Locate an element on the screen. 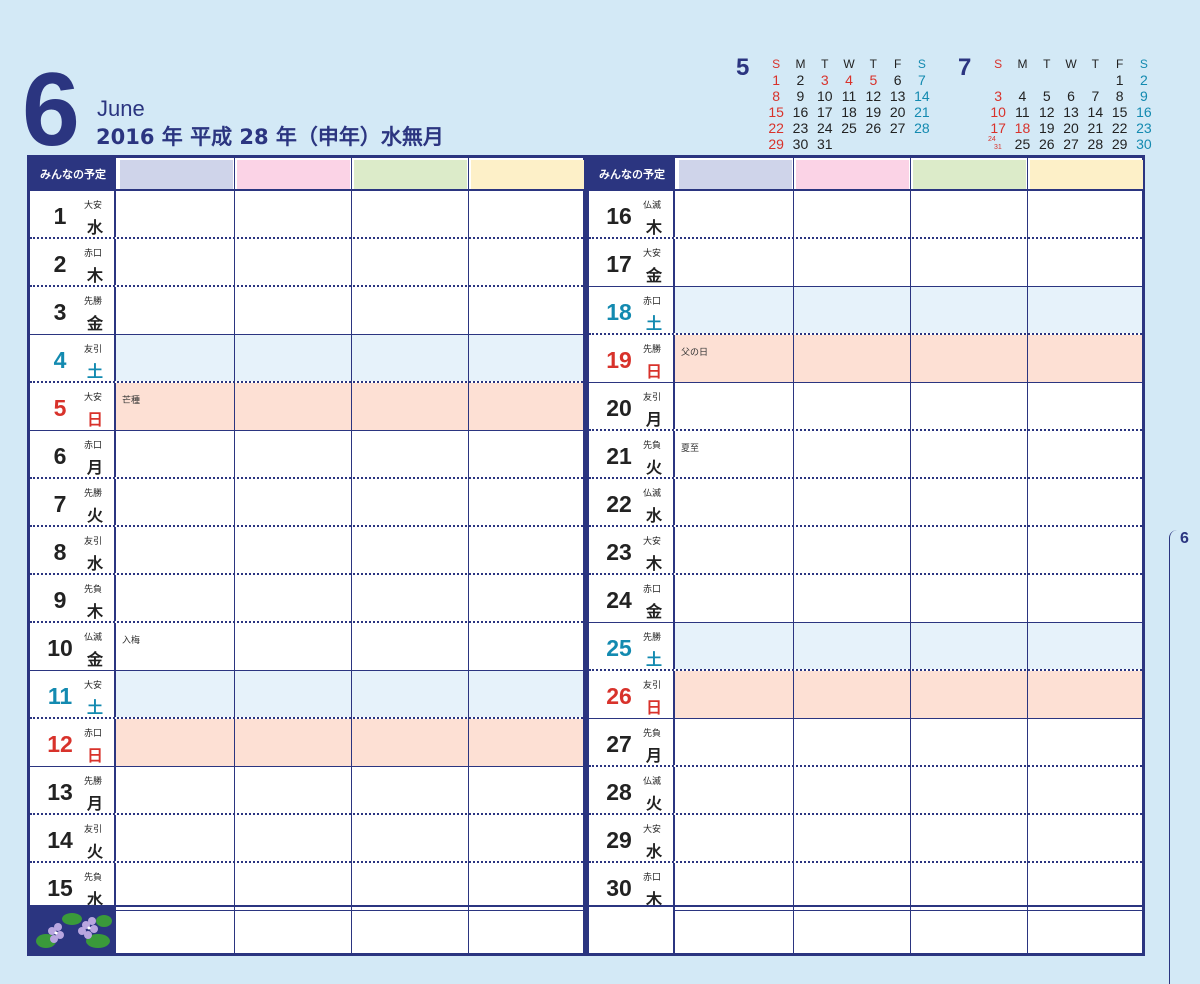 The height and width of the screenshot is (984, 1200). day-row: 13 先勝月 is located at coordinates (306, 791).